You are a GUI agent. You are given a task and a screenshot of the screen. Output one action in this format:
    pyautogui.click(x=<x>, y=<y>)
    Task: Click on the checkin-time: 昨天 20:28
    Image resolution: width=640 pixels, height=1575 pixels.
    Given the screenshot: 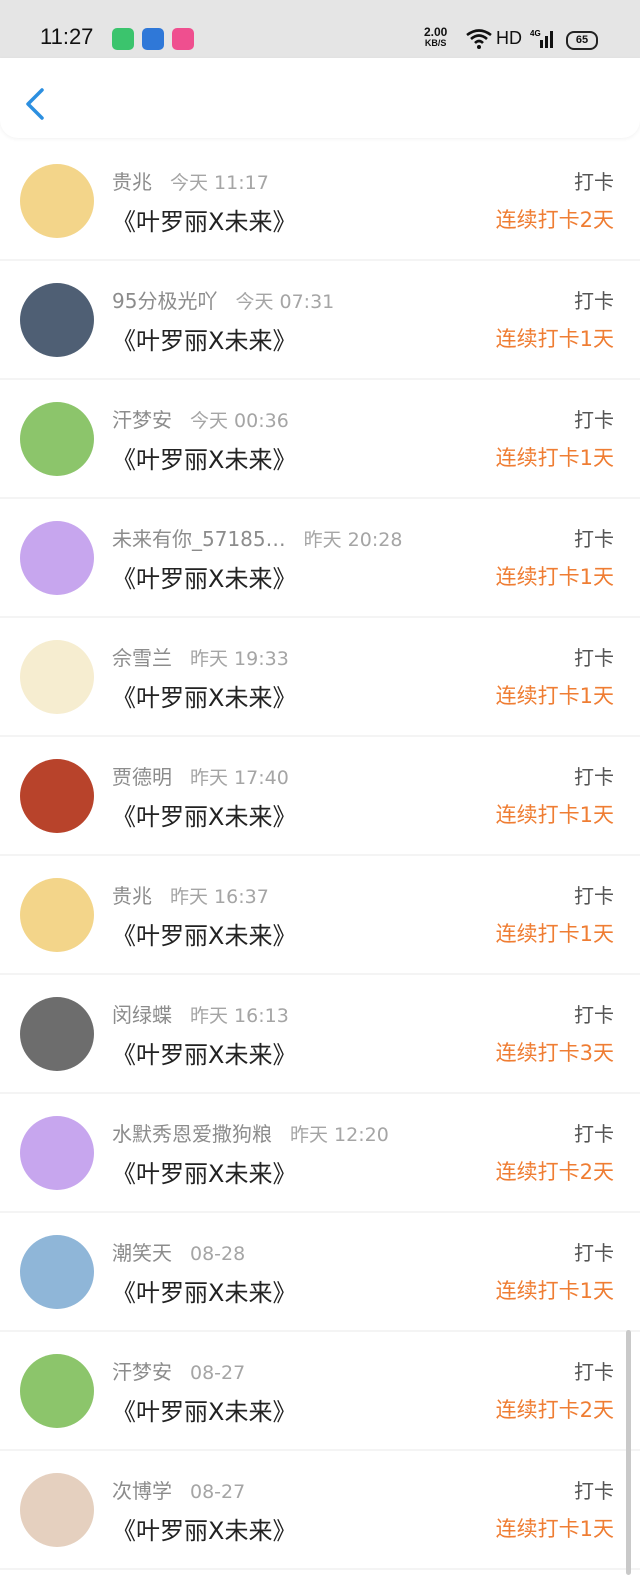 What is the action you would take?
    pyautogui.click(x=353, y=540)
    